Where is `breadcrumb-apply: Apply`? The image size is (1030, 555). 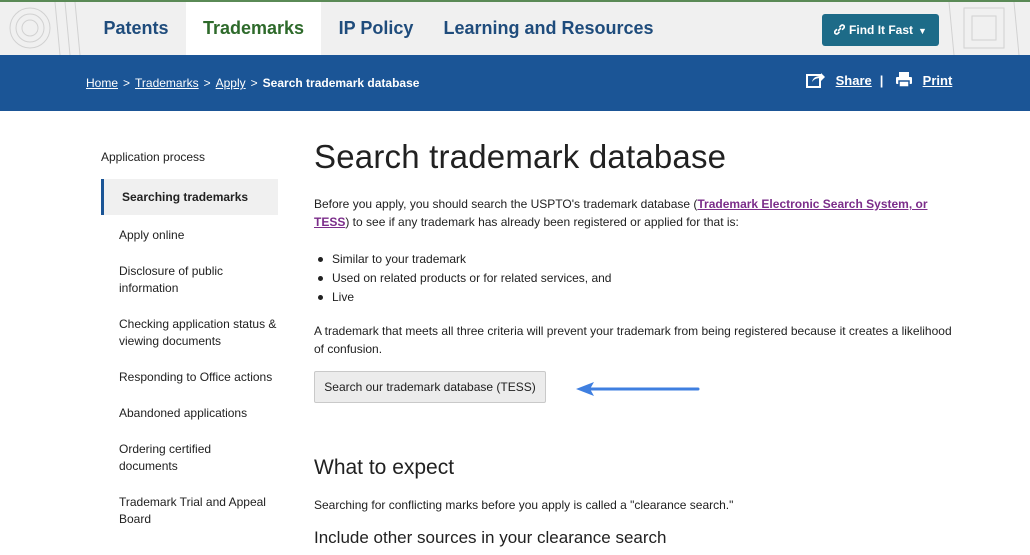
breadcrumb-apply: Apply is located at coordinates (231, 83).